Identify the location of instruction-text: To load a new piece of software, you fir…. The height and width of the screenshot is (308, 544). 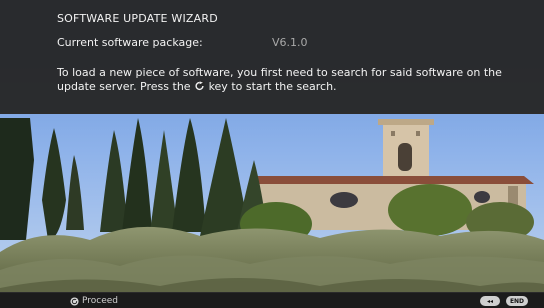
(292, 80).